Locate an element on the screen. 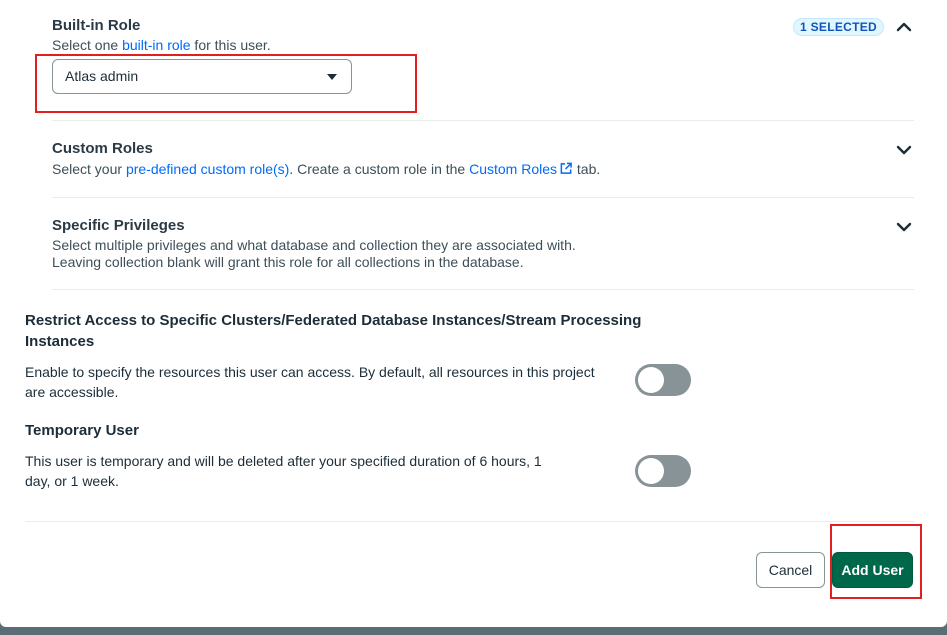  restrict-access-title-line2: Instances is located at coordinates (60, 341).